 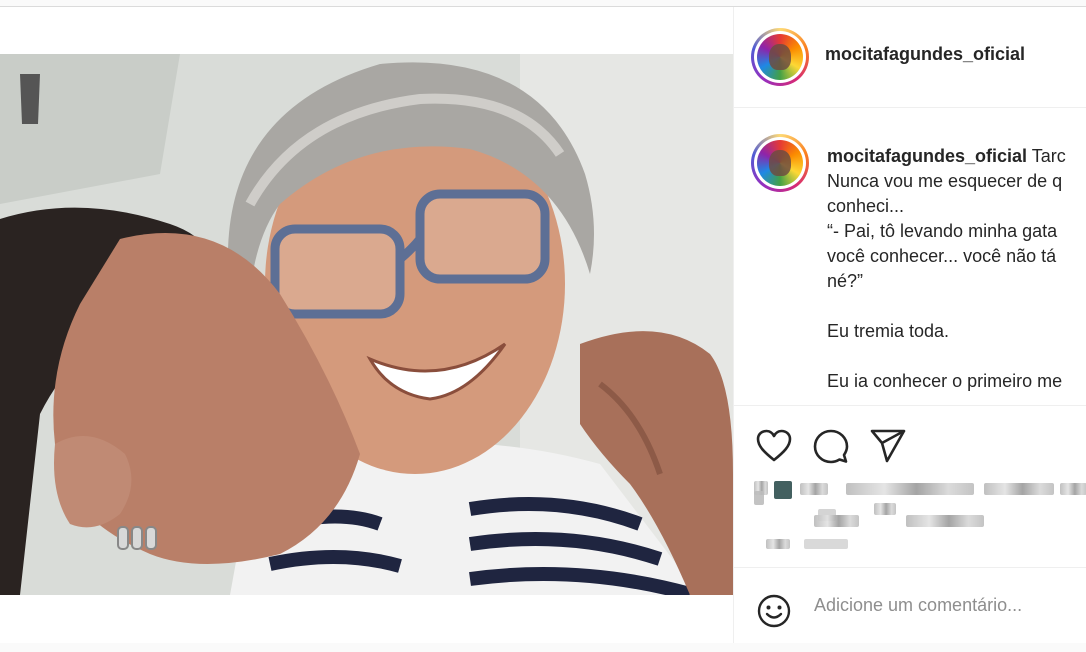 What do you see at coordinates (831, 449) in the screenshot?
I see `comment-bubble-icon` at bounding box center [831, 449].